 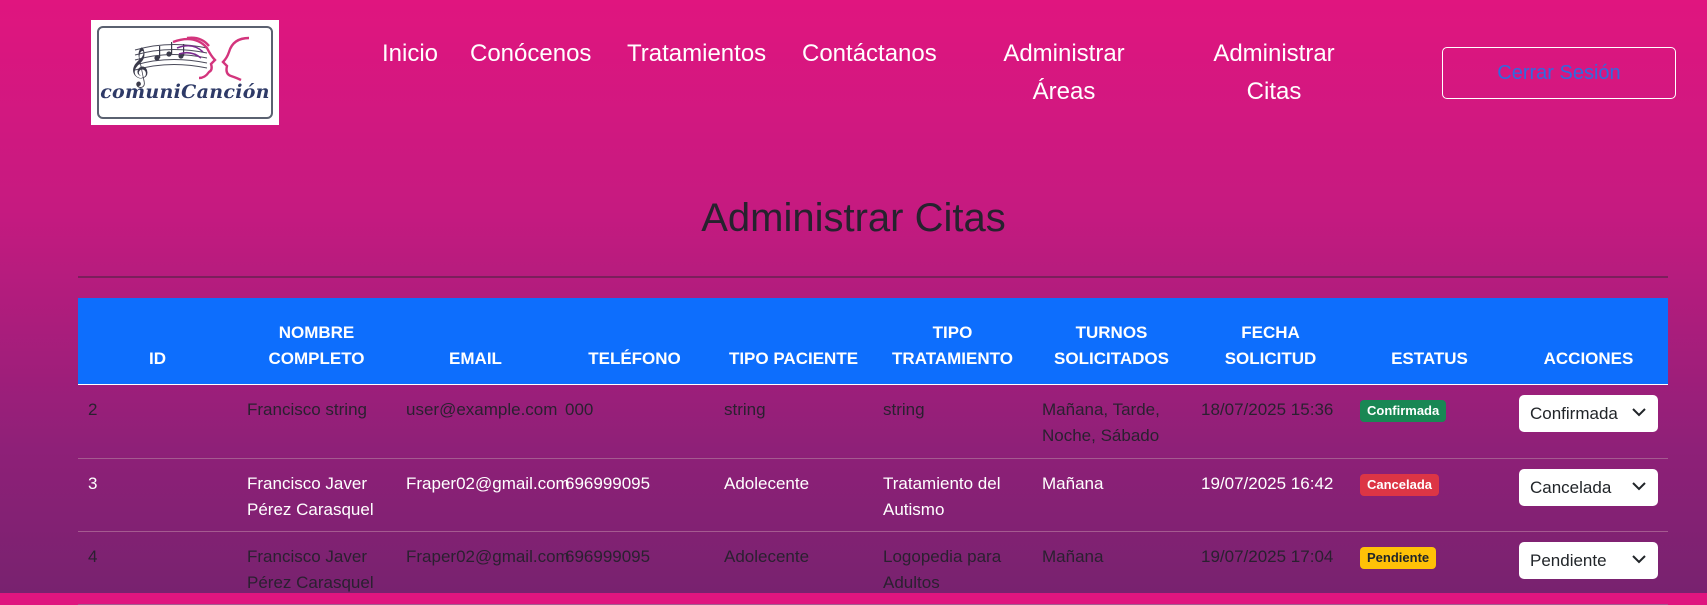 I want to click on status-select: Pendiente, so click(x=1588, y=560).